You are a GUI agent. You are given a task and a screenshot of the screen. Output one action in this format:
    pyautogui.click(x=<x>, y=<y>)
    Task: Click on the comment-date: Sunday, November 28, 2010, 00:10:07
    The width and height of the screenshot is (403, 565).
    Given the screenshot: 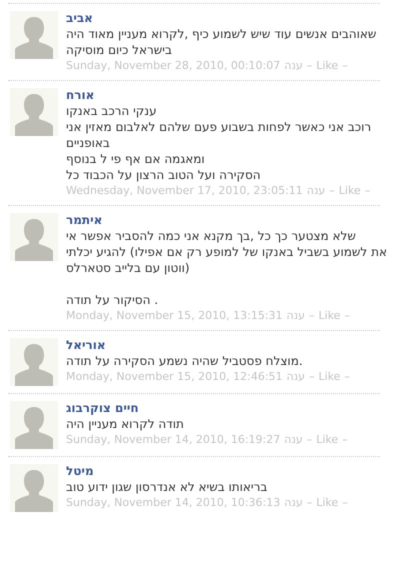 What is the action you would take?
    pyautogui.click(x=173, y=65)
    